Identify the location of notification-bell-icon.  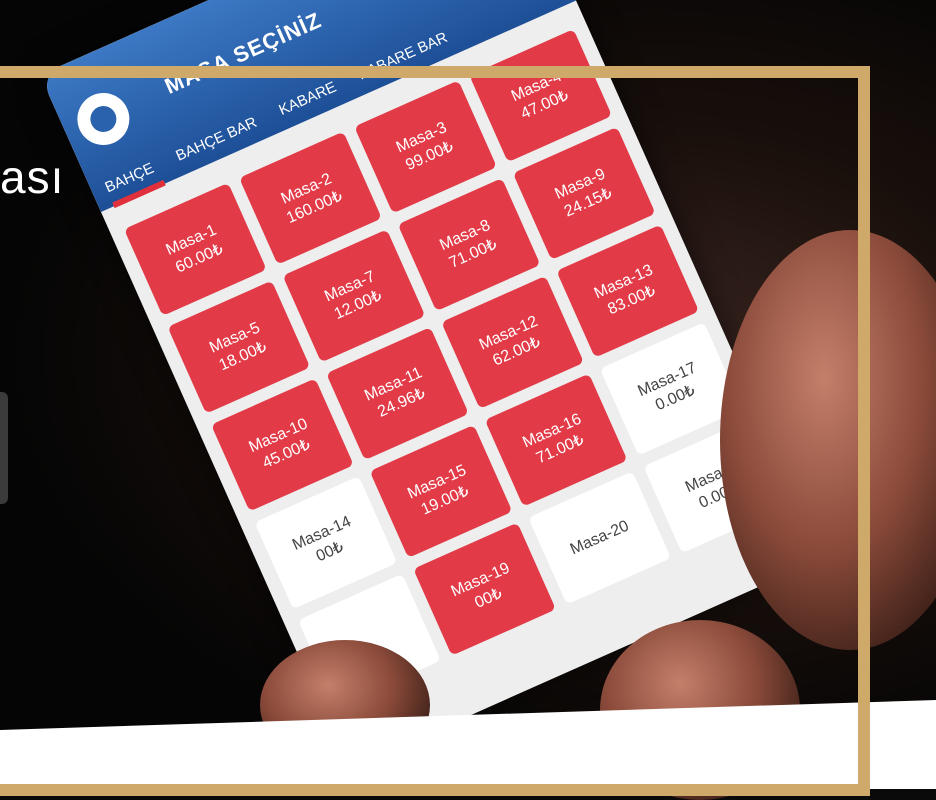
(410, 1).